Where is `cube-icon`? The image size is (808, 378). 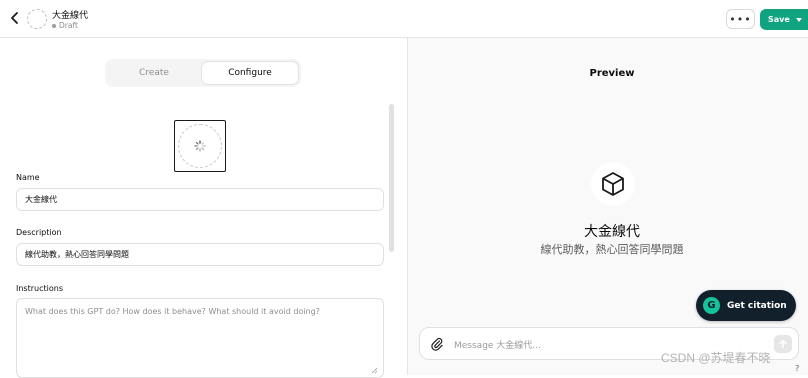 cube-icon is located at coordinates (613, 184).